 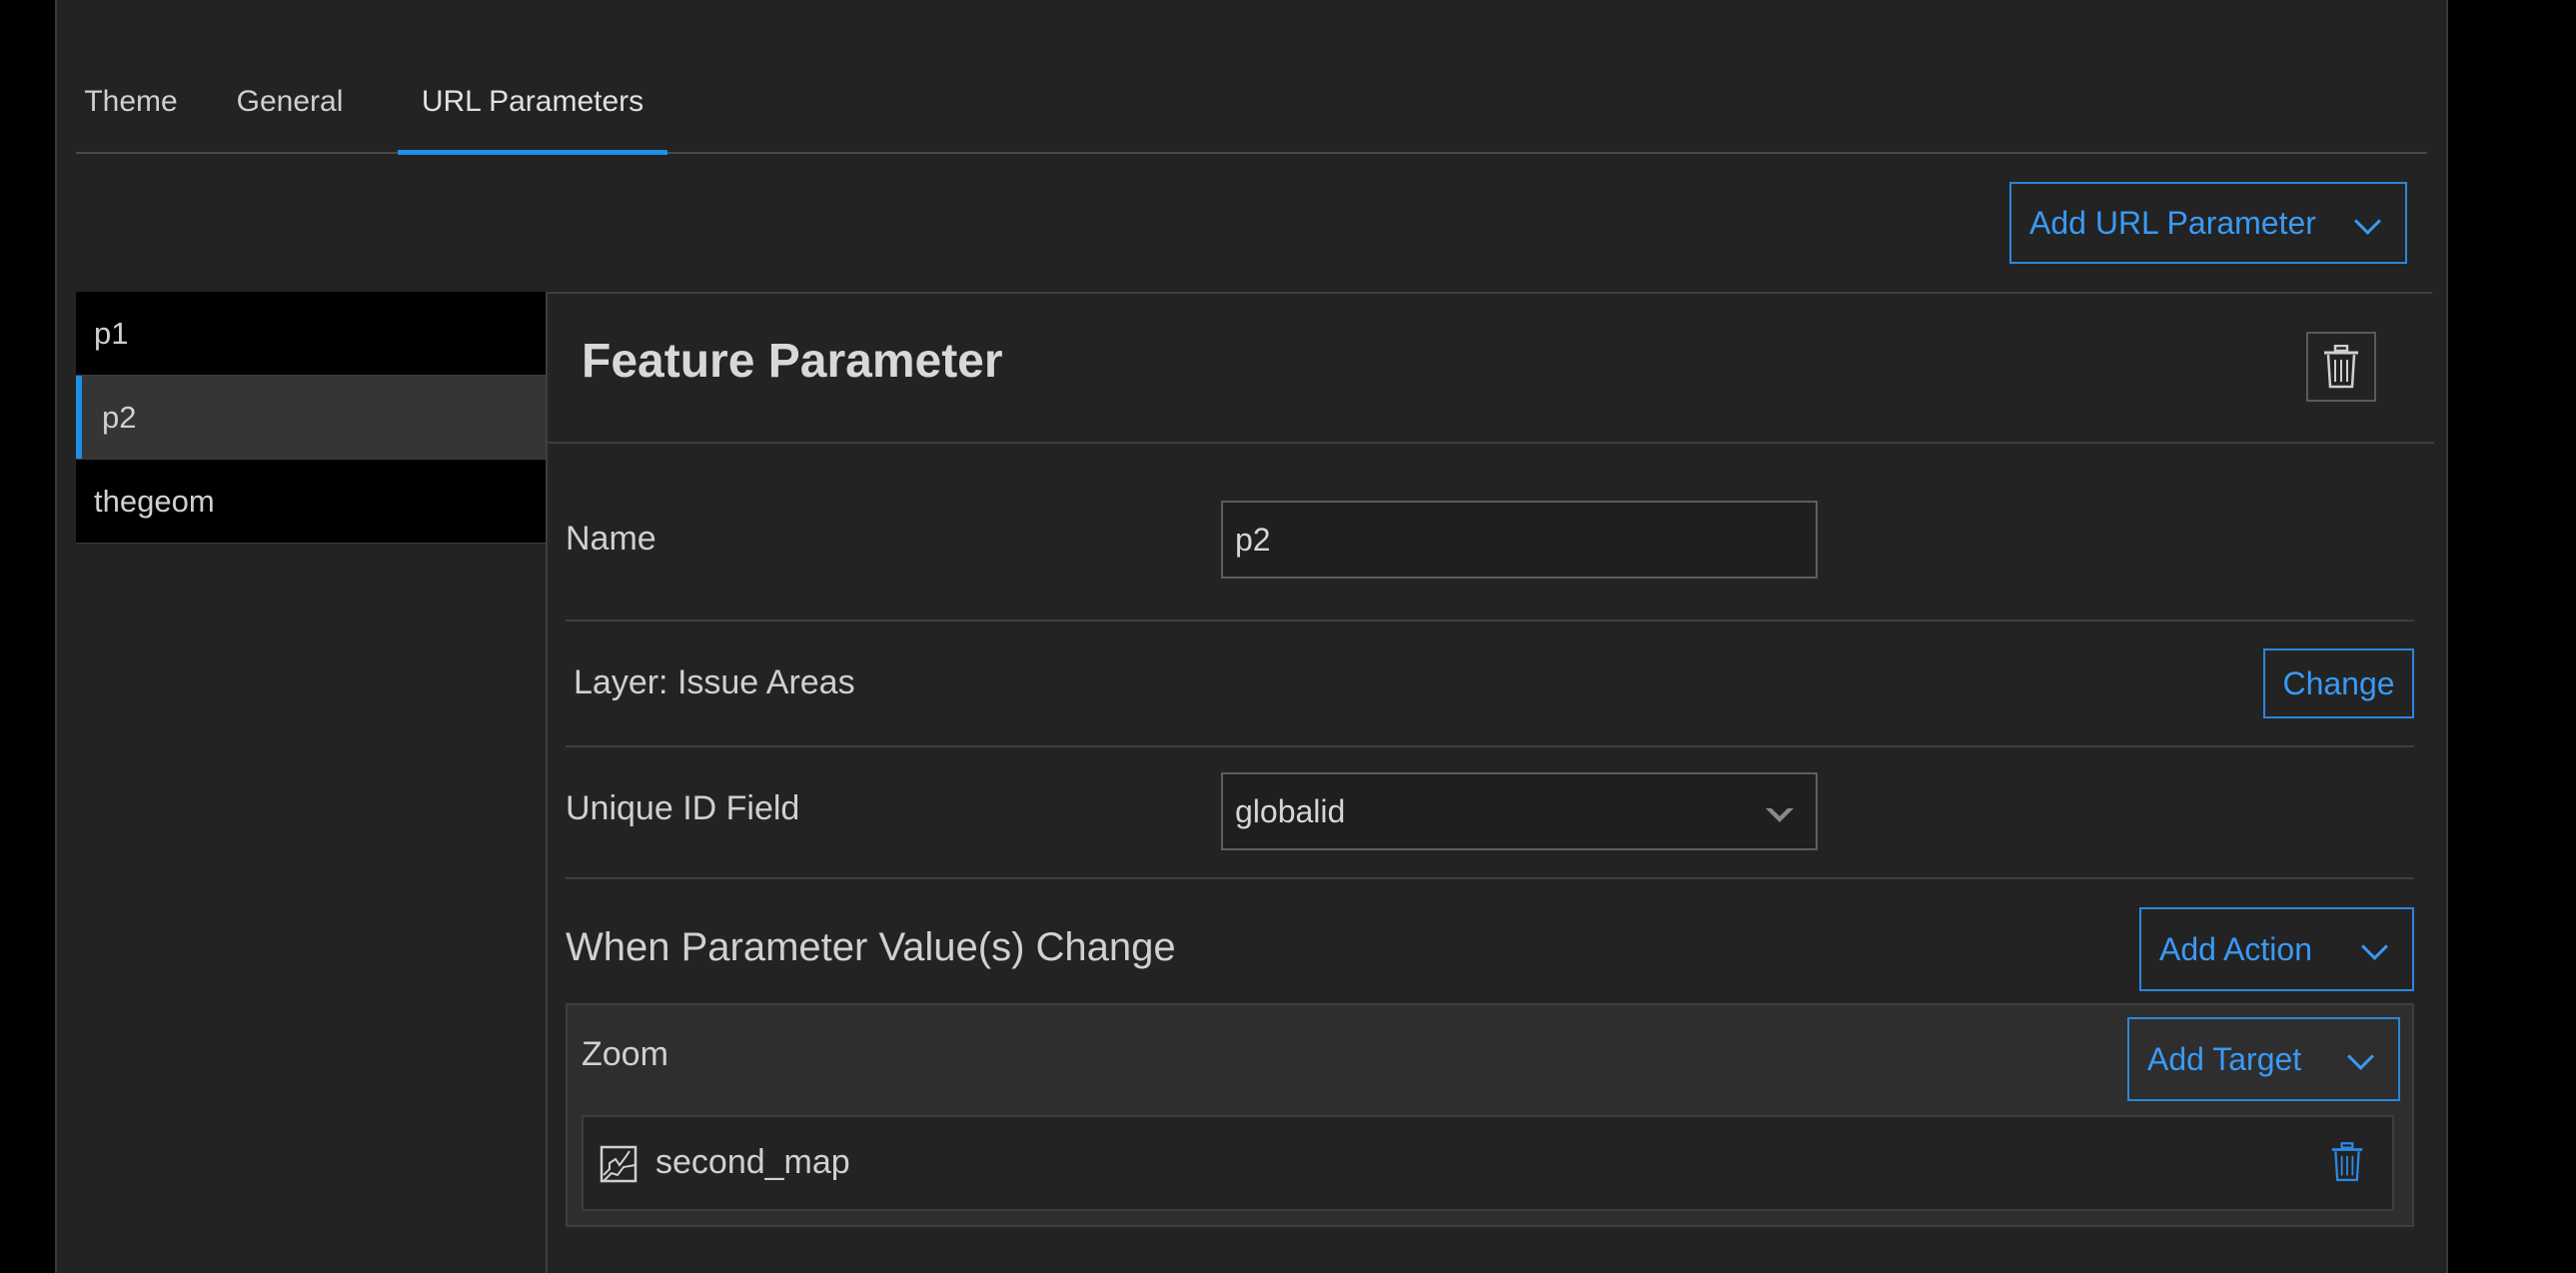 I want to click on tab-theme: Theme, so click(x=131, y=106).